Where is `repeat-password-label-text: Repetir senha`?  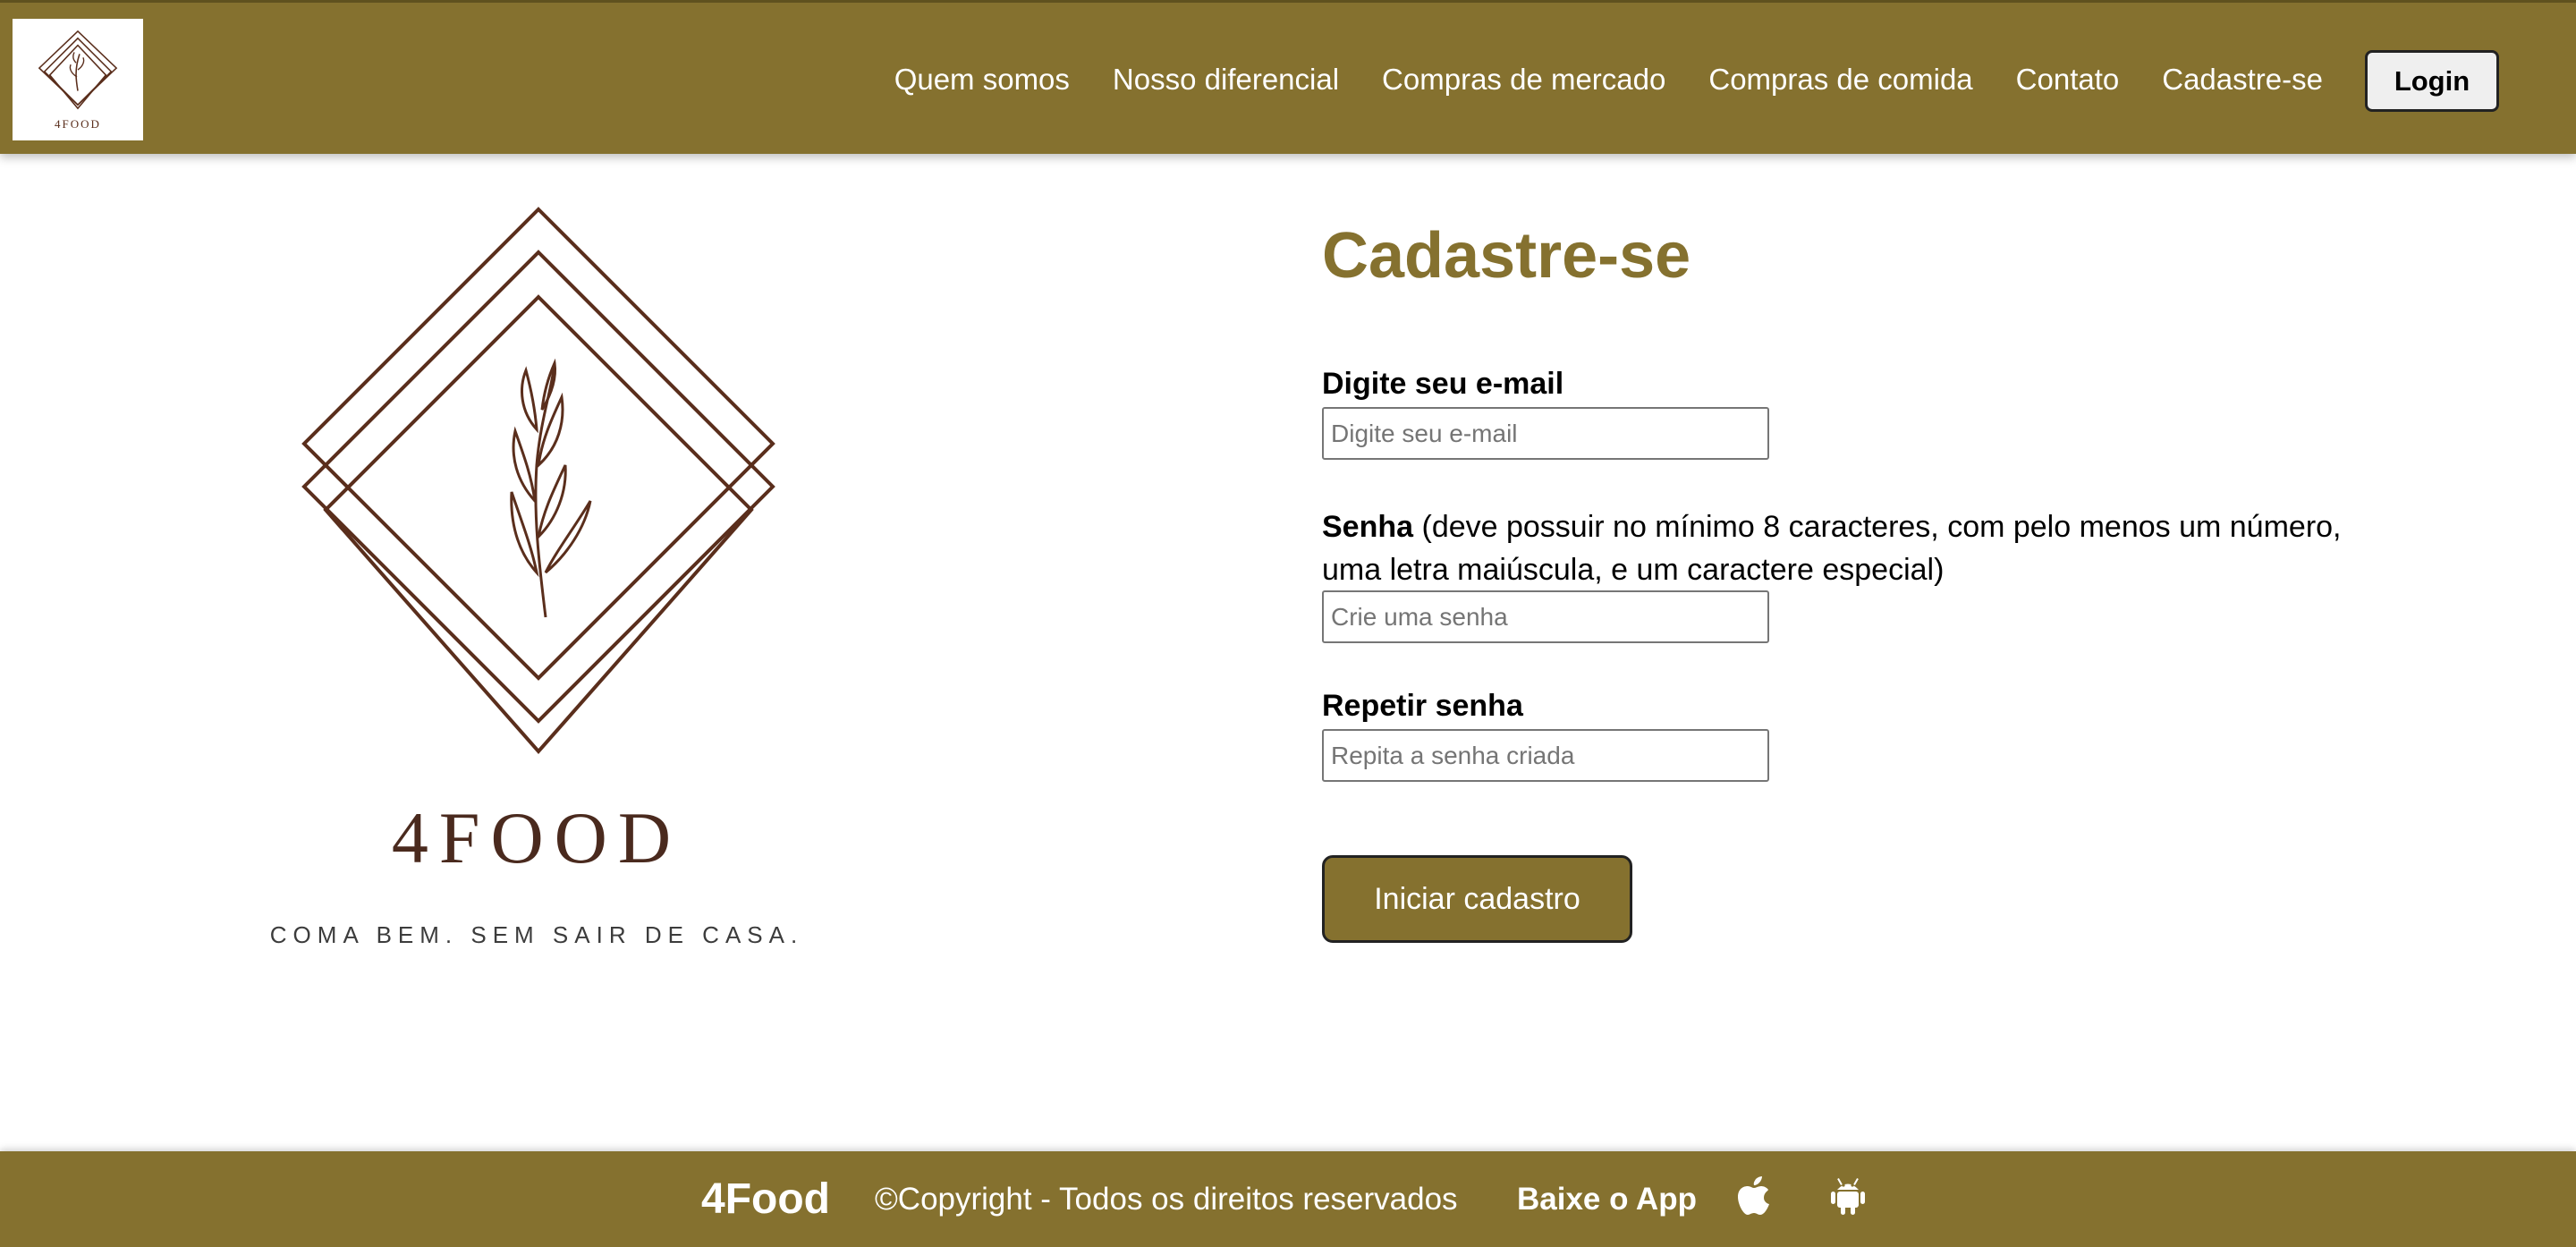
repeat-password-label-text: Repetir senha is located at coordinates (1422, 706).